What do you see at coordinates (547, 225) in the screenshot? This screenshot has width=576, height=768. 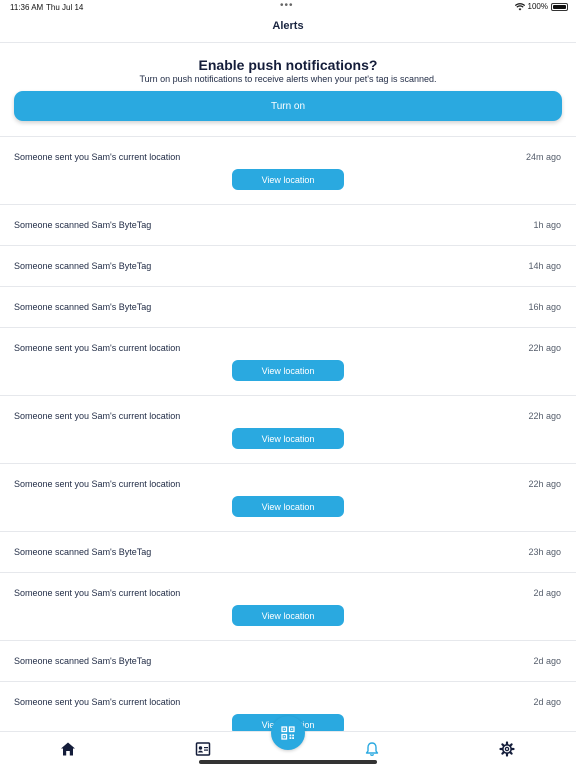 I see `alert-time: 1h ago` at bounding box center [547, 225].